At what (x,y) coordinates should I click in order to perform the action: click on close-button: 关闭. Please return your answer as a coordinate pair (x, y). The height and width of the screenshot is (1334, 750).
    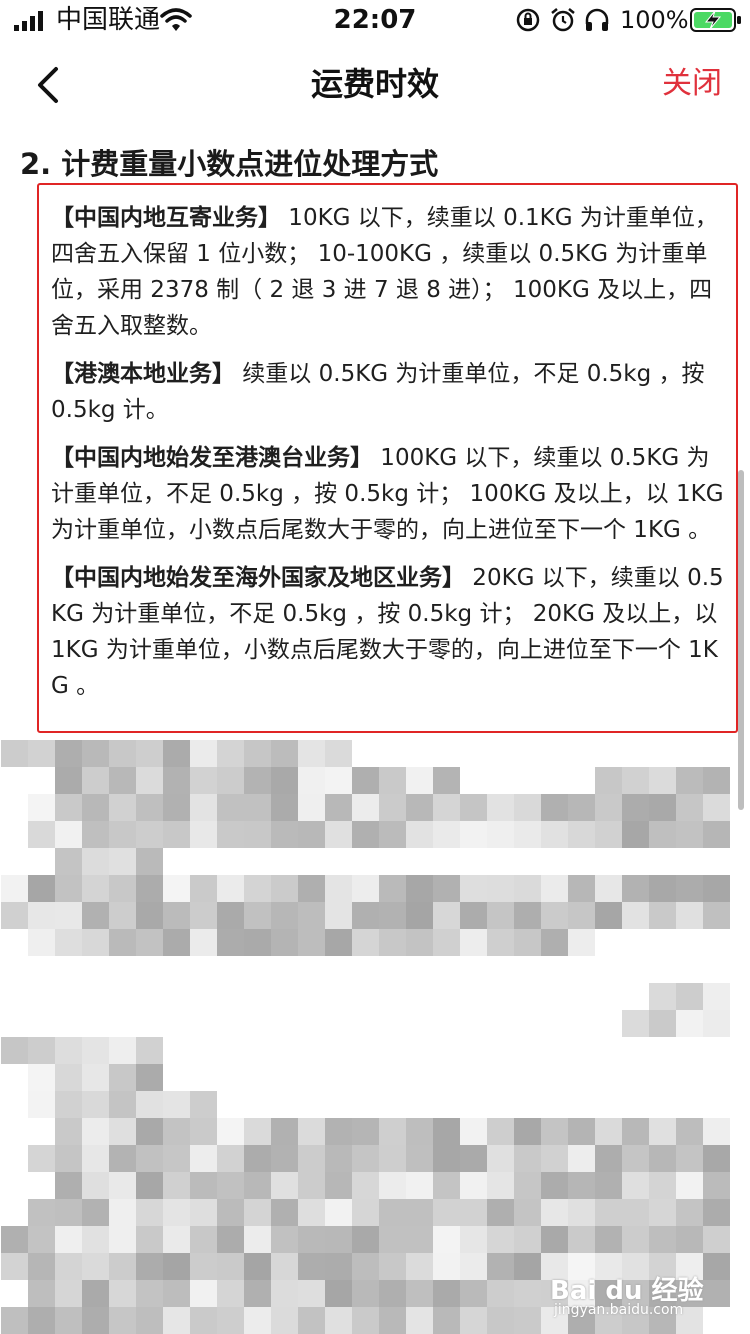
    Looking at the image, I should click on (692, 84).